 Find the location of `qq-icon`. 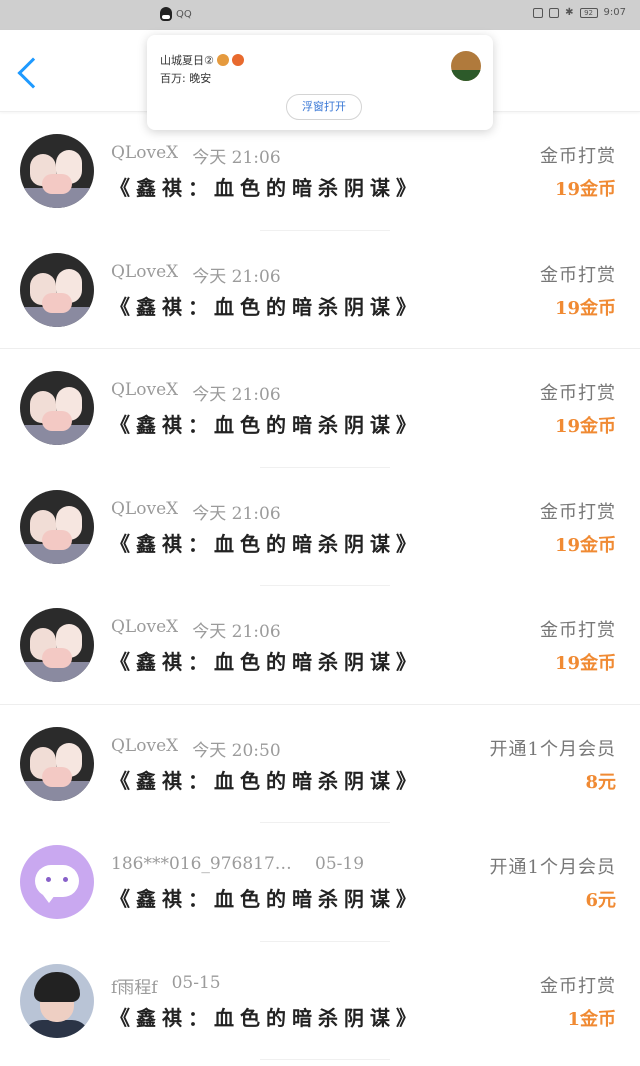

qq-icon is located at coordinates (166, 14).